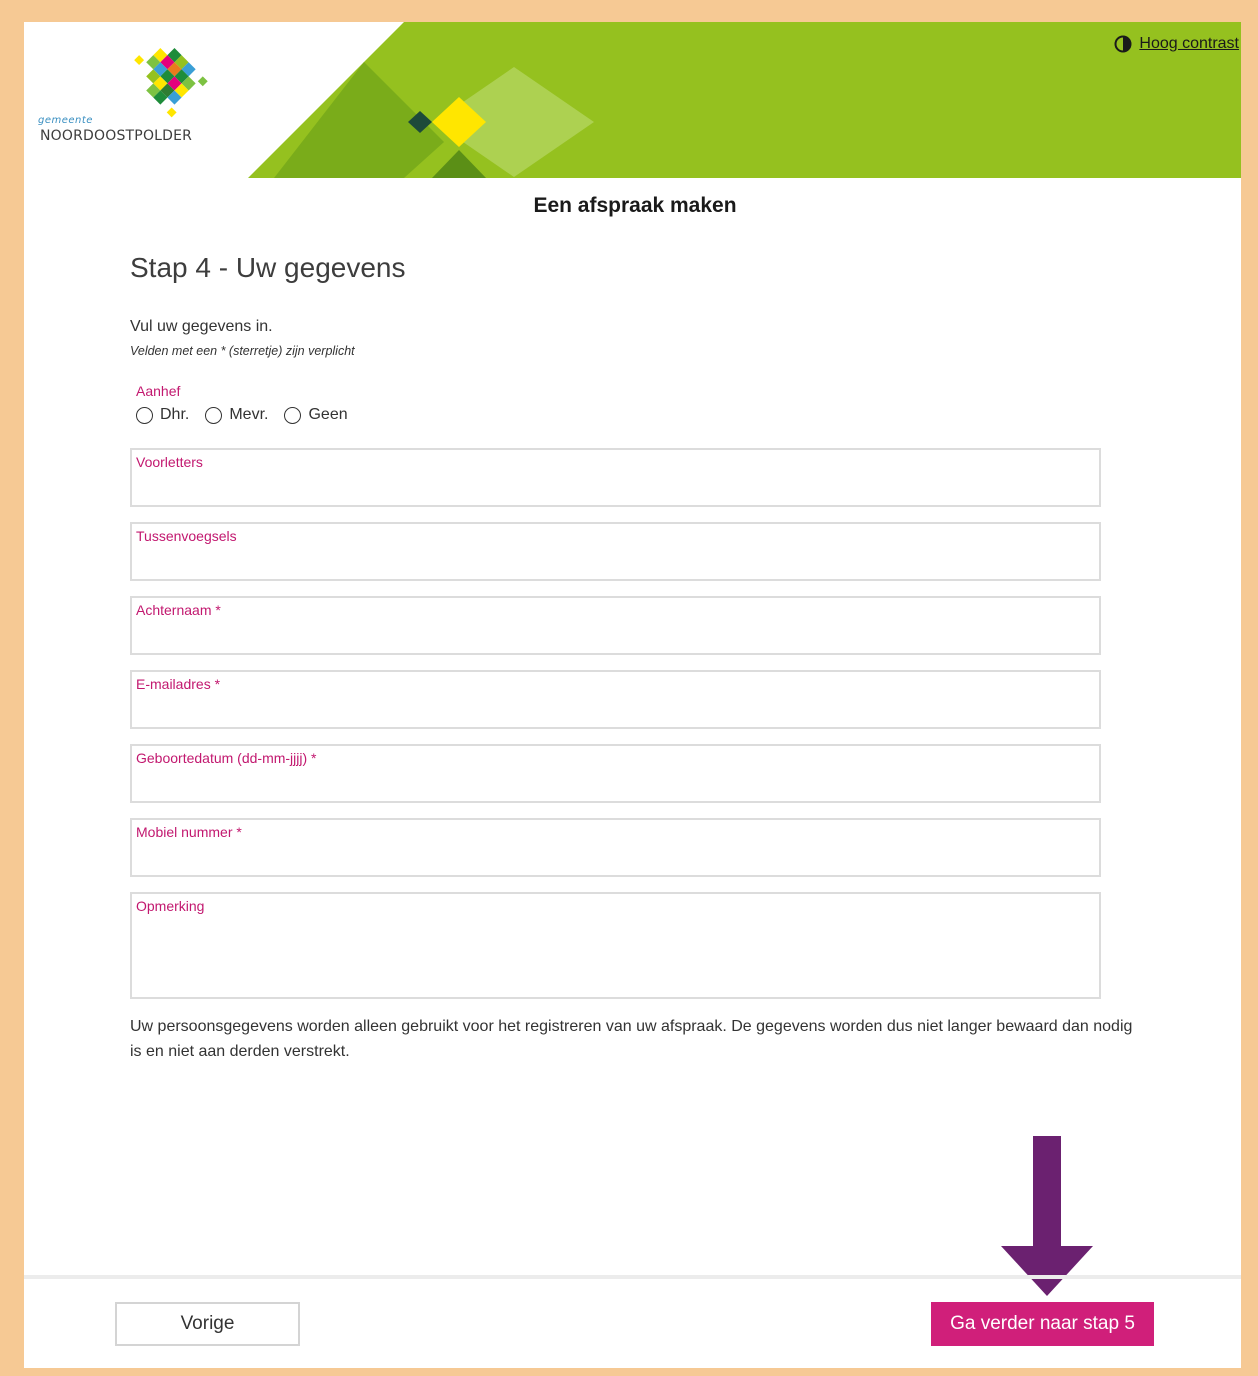  What do you see at coordinates (116, 136) in the screenshot?
I see `logo-title: NOORDOOSTPOLDER` at bounding box center [116, 136].